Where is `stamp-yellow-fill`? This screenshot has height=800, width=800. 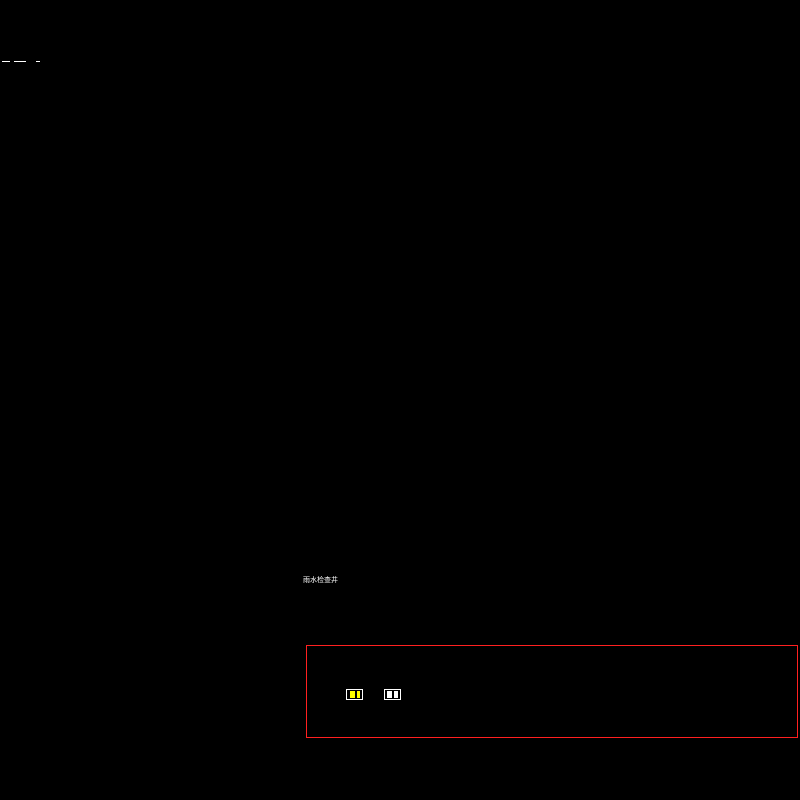 stamp-yellow-fill is located at coordinates (352, 694).